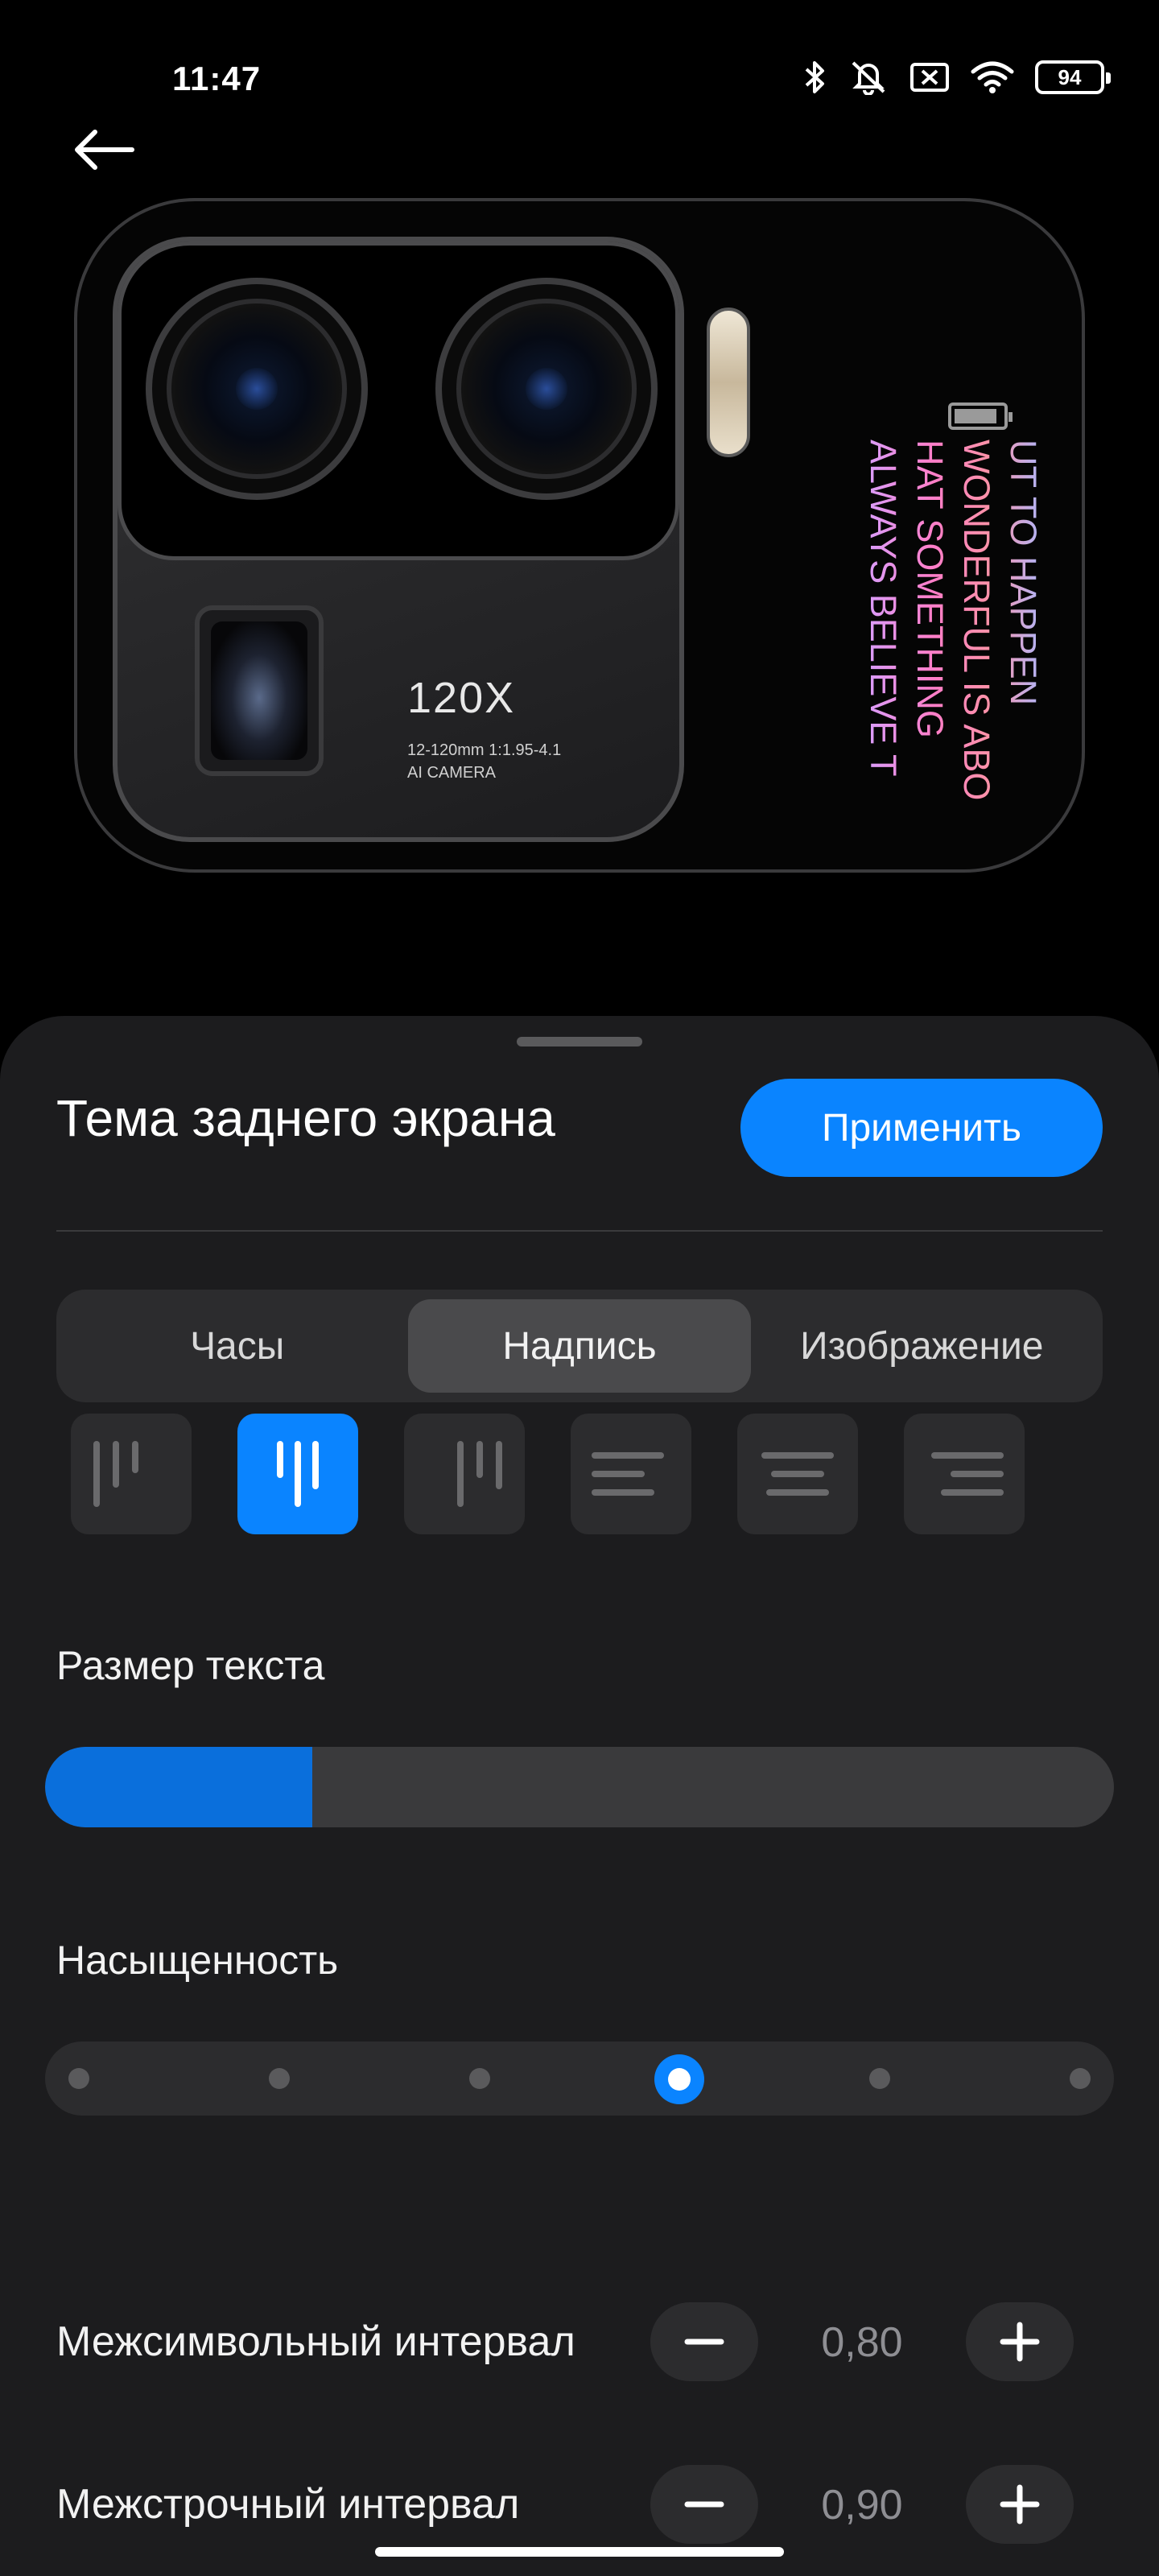 The width and height of the screenshot is (1159, 2576). I want to click on divider, so click(579, 1231).